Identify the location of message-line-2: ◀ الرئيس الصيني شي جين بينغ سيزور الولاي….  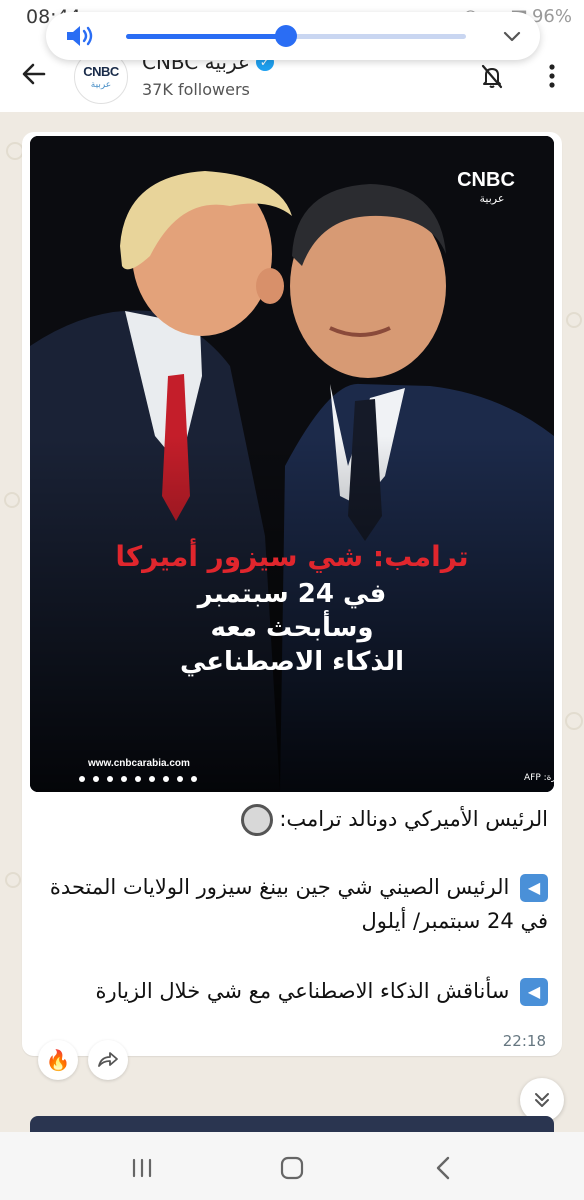
(287, 904).